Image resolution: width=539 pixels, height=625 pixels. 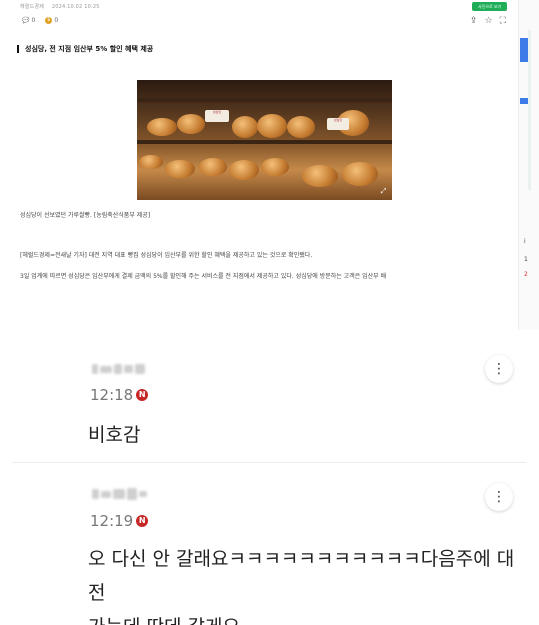 What do you see at coordinates (40, 20) in the screenshot?
I see `article-reactions: 💬 0 $ 0` at bounding box center [40, 20].